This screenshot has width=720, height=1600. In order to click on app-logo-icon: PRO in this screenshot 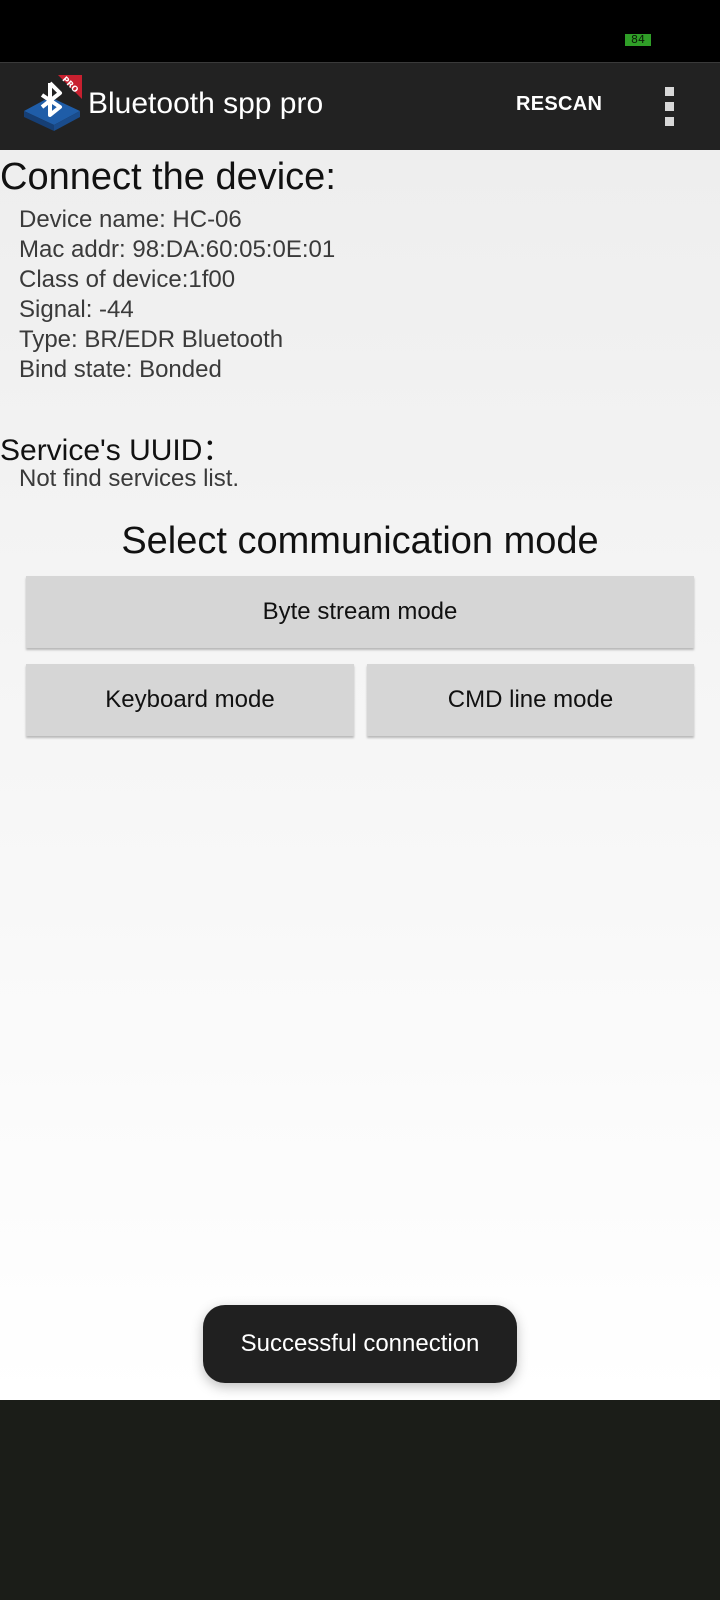, I will do `click(53, 103)`.